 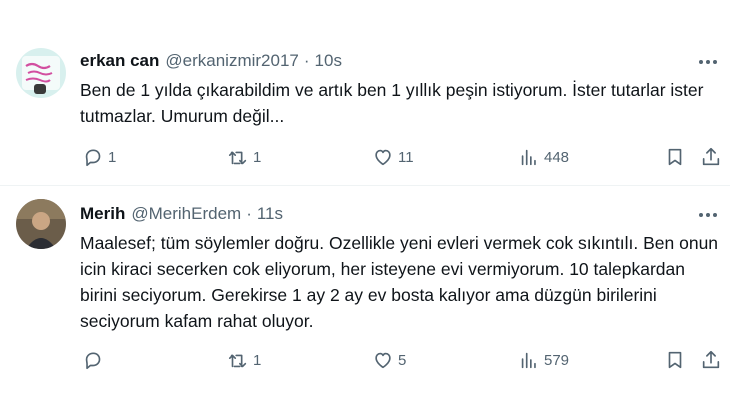 I want to click on author-name: erkan can, so click(x=119, y=61).